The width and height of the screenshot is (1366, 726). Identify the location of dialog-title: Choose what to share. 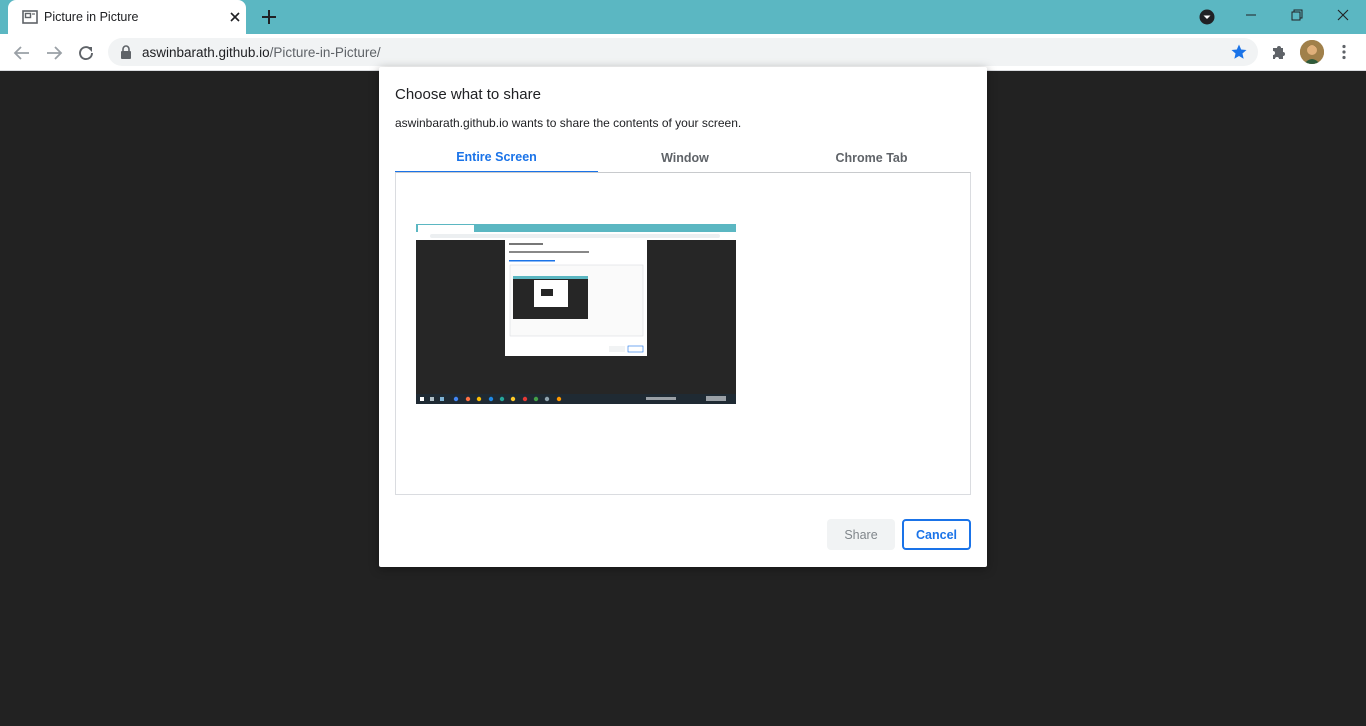
(468, 94).